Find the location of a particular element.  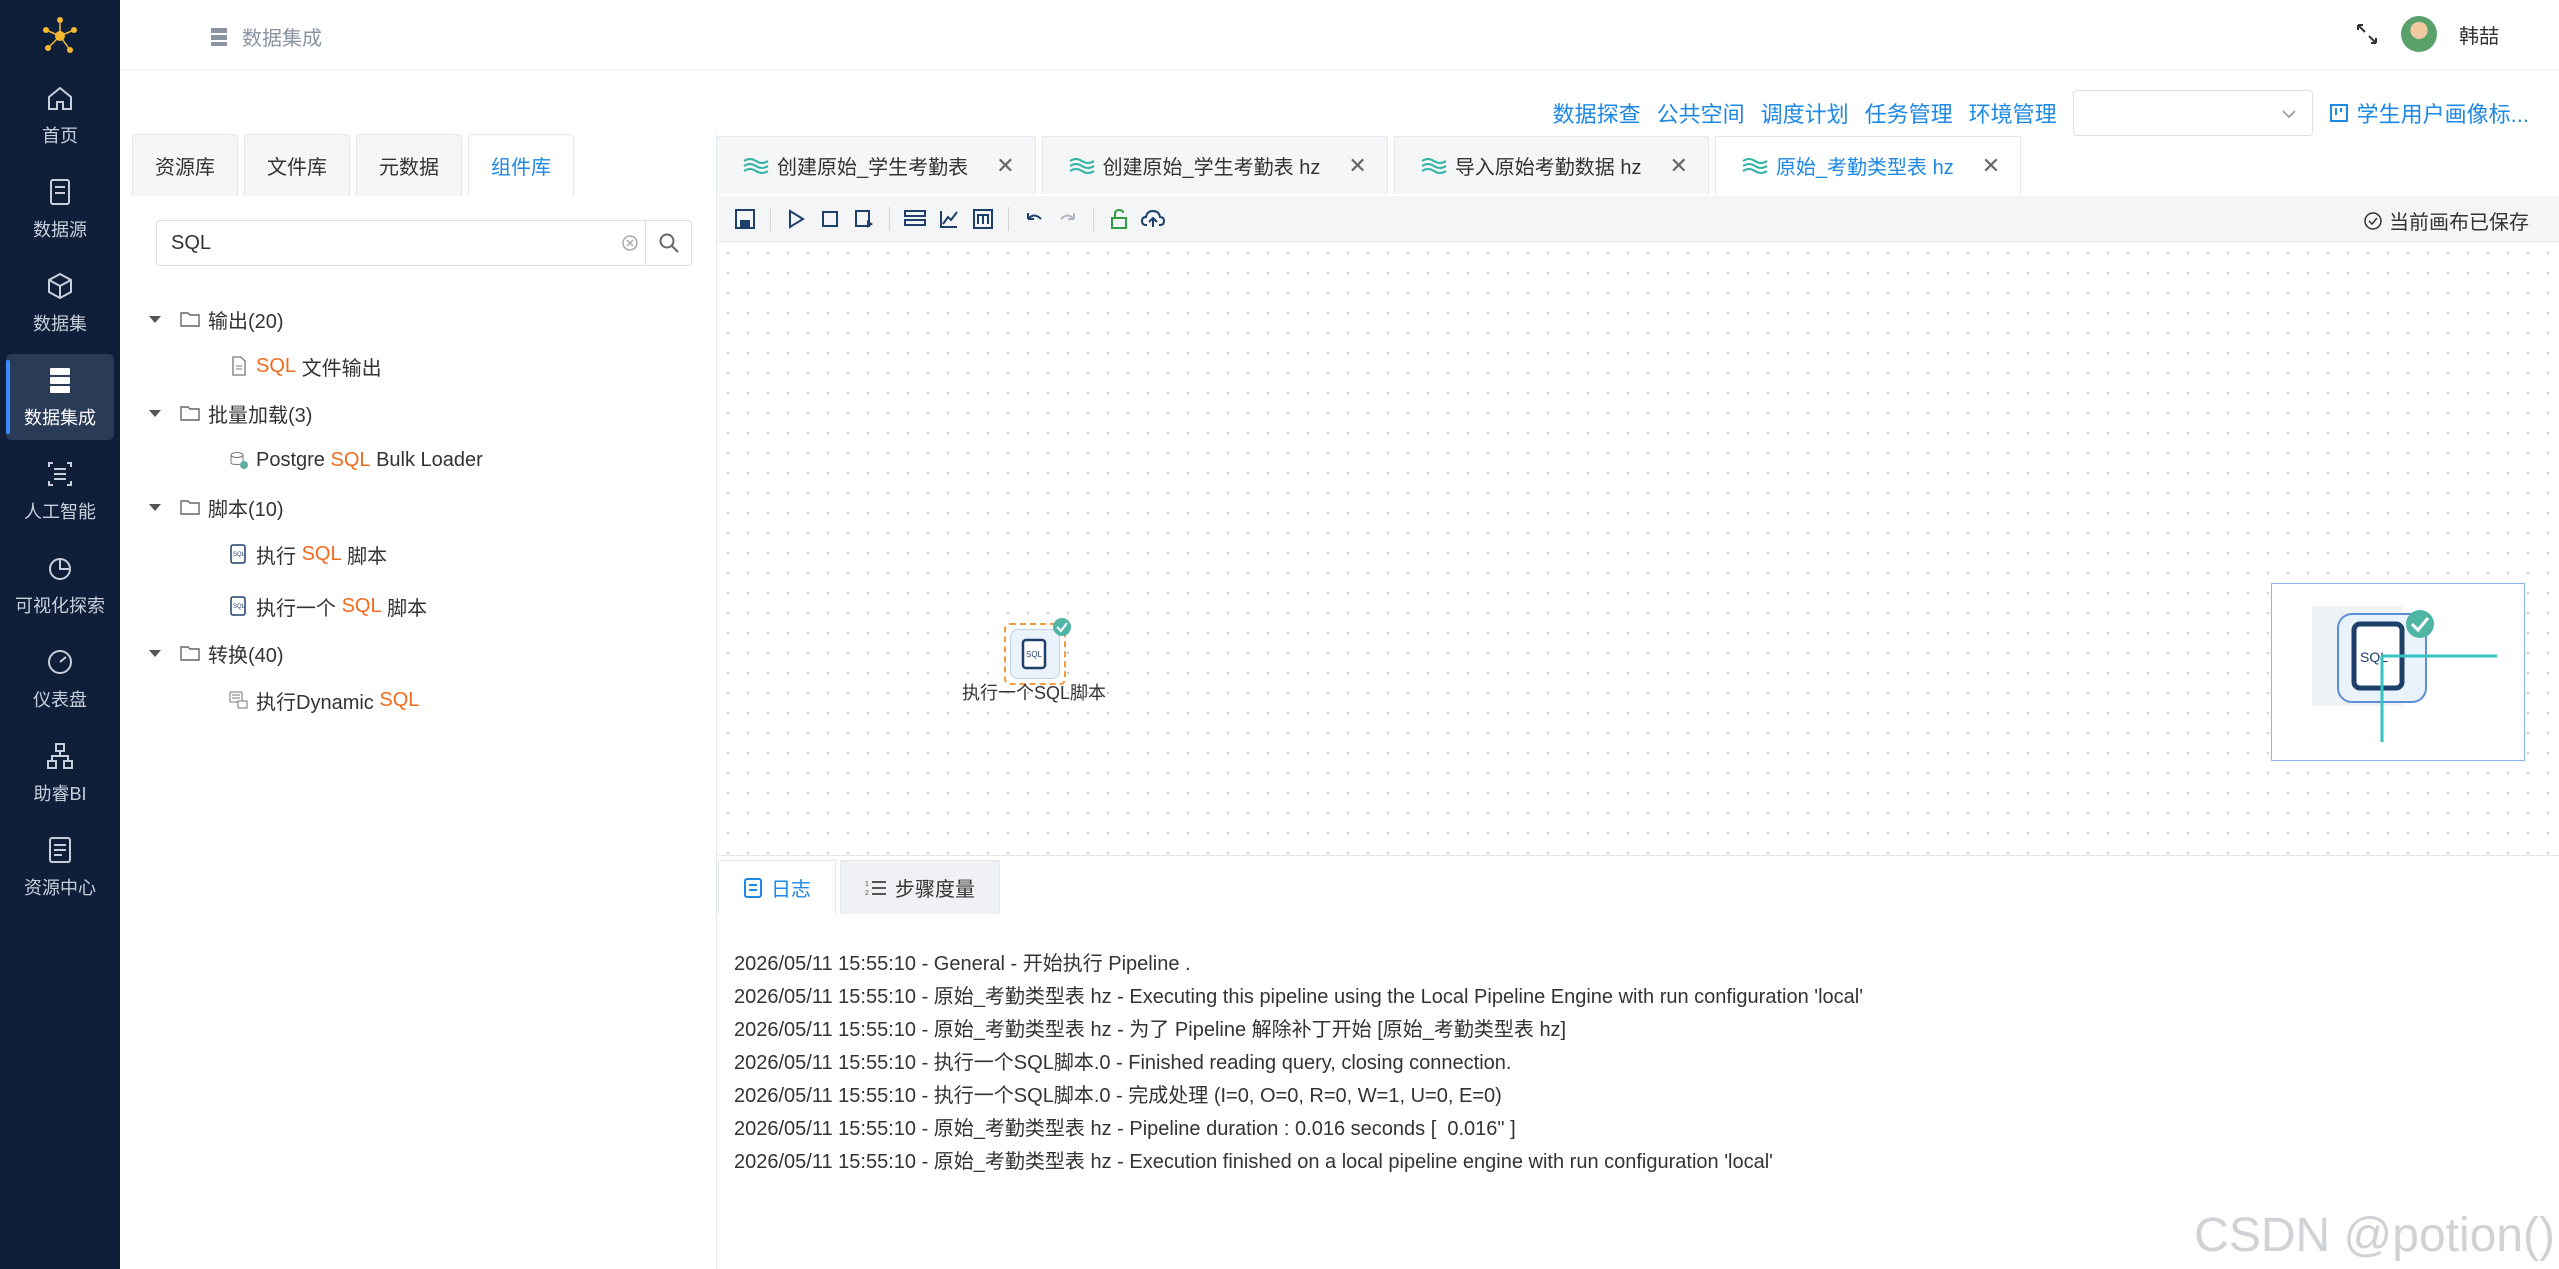

module-button is located at coordinates (983, 219).